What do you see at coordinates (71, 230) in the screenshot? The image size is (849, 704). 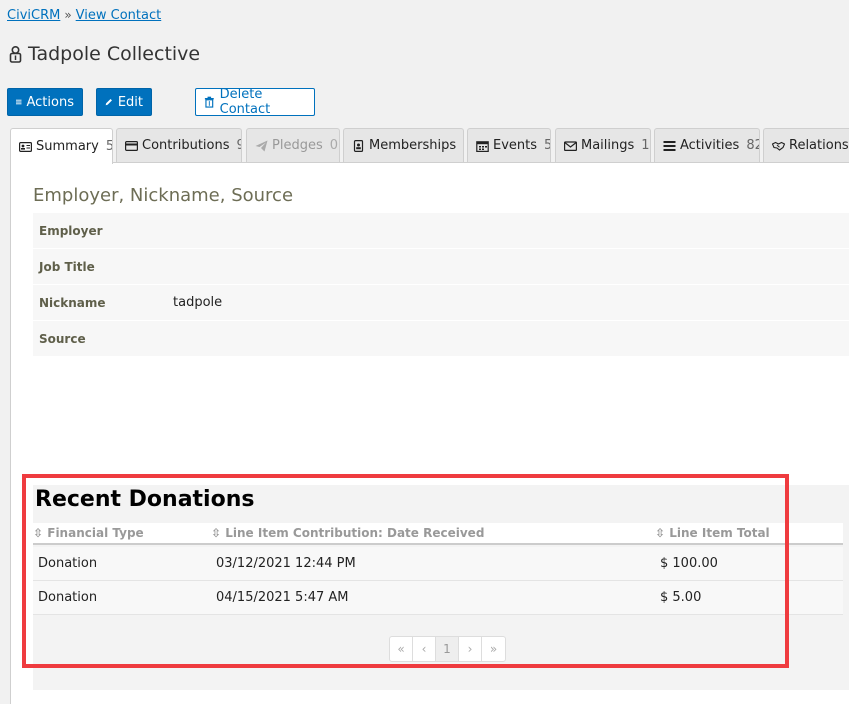 I see `field-label: Employer` at bounding box center [71, 230].